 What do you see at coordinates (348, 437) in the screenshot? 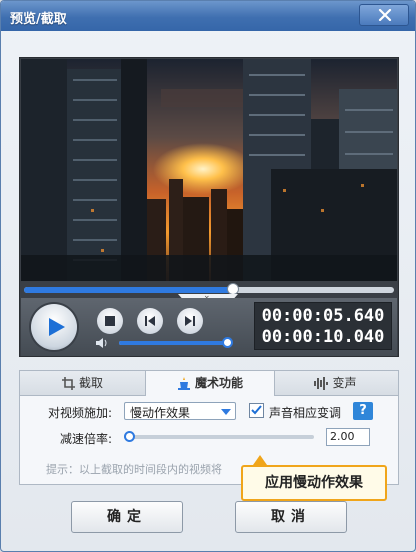
I see `speed-ratio-input: 2.00` at bounding box center [348, 437].